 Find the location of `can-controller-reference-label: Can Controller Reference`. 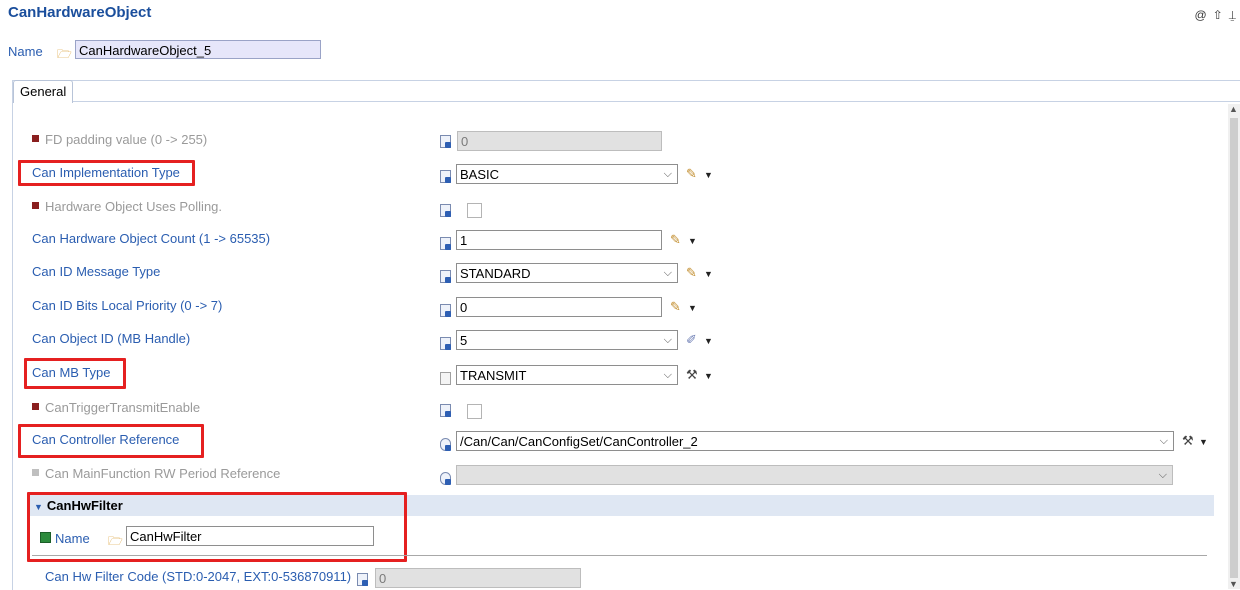

can-controller-reference-label: Can Controller Reference is located at coordinates (106, 439).